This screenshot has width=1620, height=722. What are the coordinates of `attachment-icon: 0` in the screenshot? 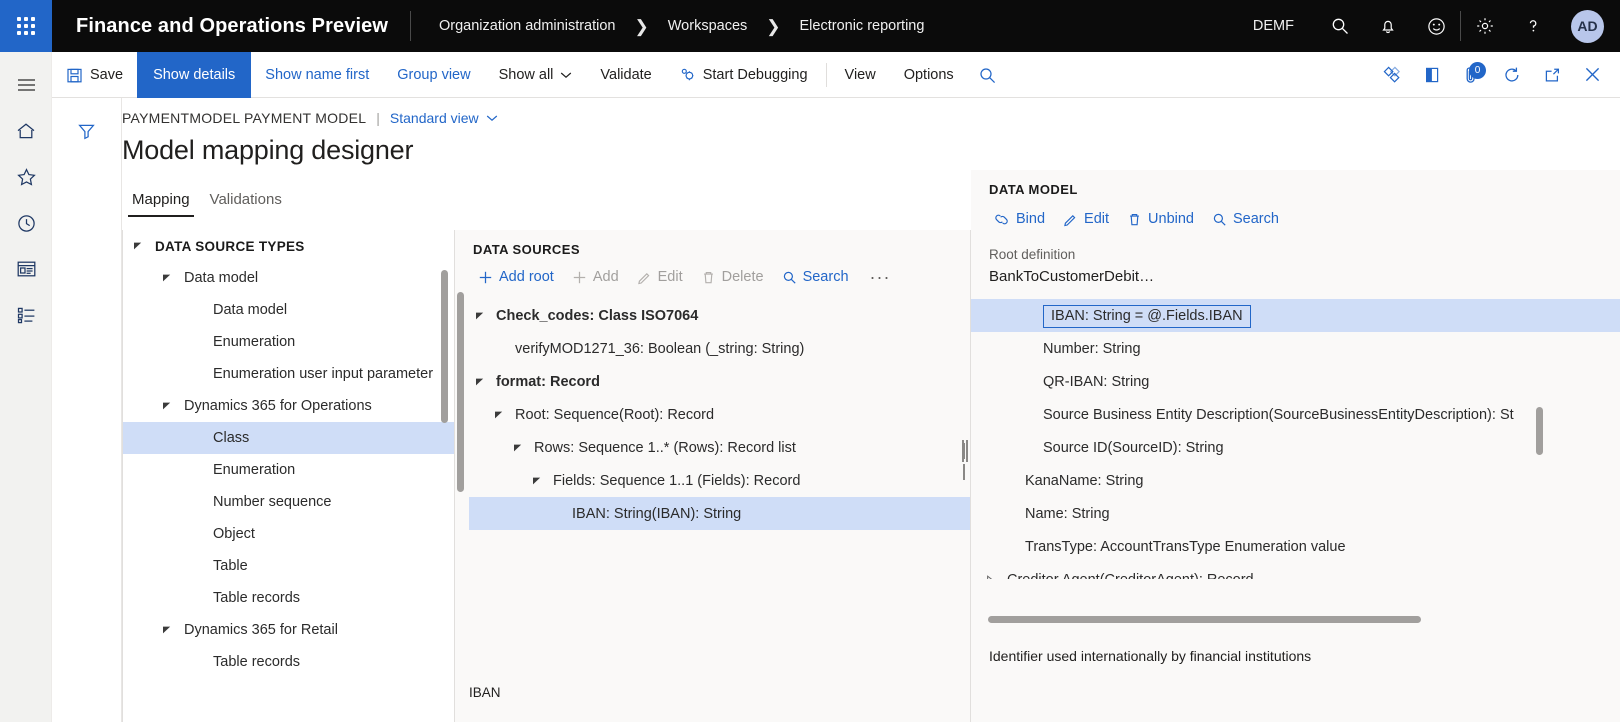 It's located at (1472, 75).